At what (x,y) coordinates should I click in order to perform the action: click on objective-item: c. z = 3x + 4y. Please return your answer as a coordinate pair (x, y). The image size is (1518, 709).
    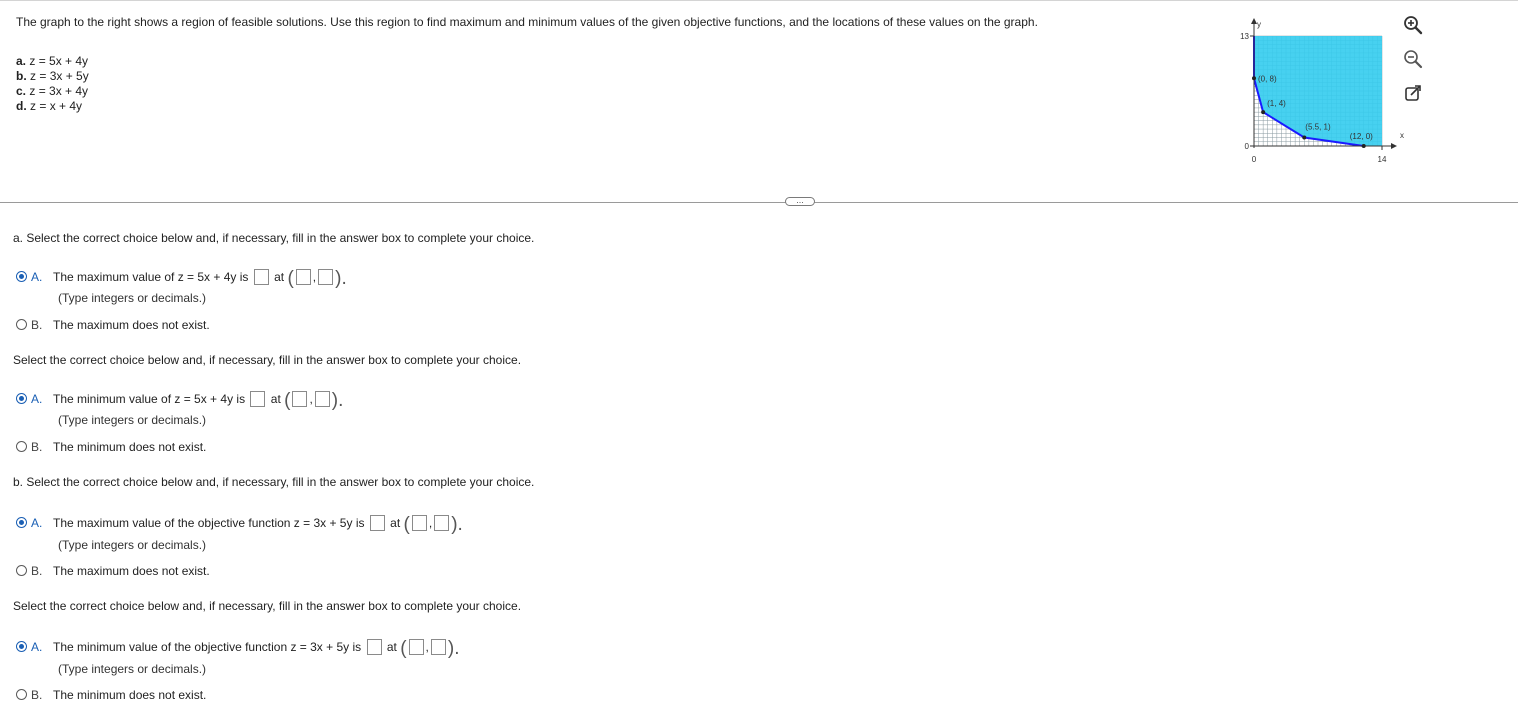
    Looking at the image, I should click on (52, 91).